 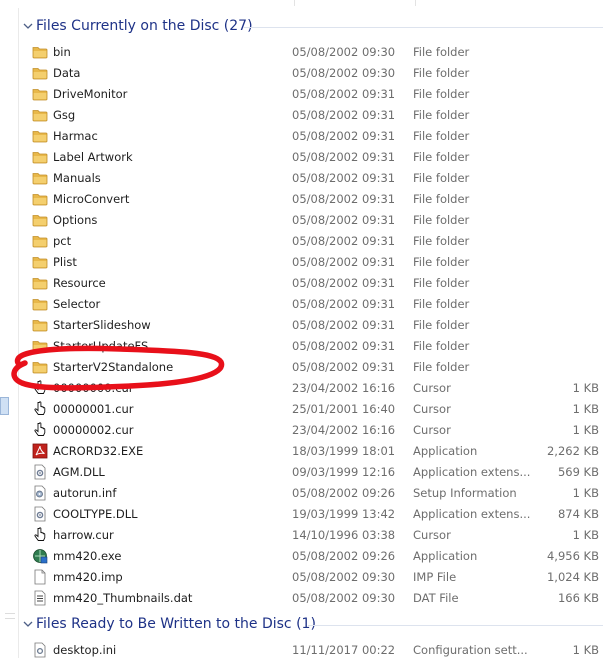 I want to click on top-strip, so click(x=301, y=4).